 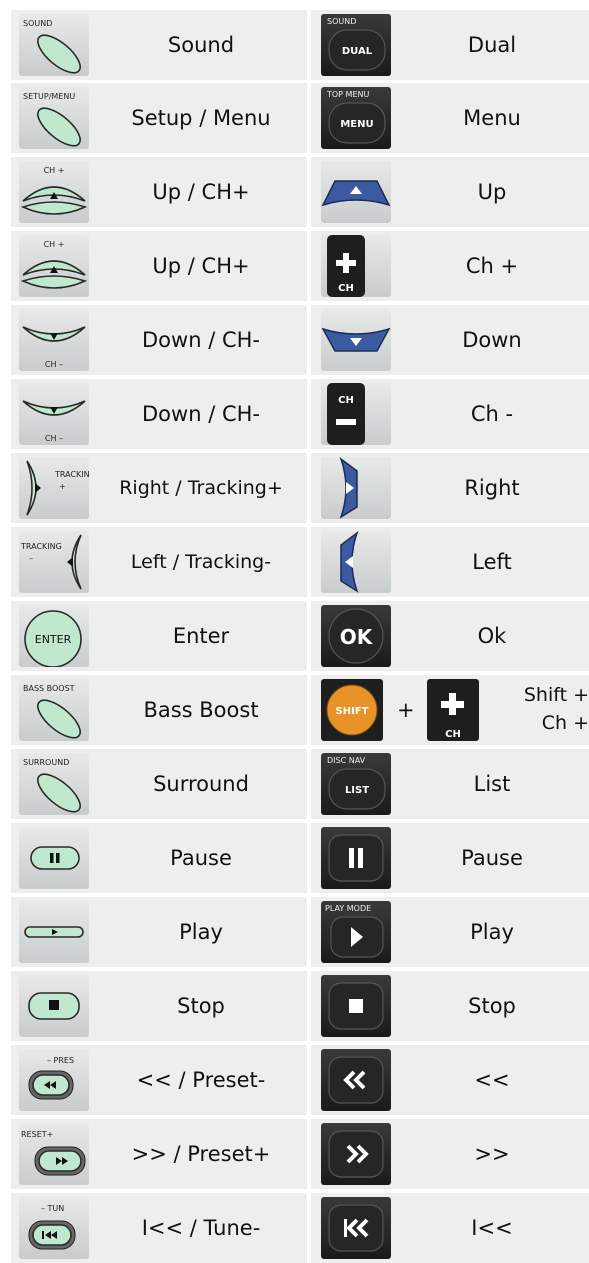 What do you see at coordinates (450, 1080) in the screenshot?
I see `right-remote-cell: <<` at bounding box center [450, 1080].